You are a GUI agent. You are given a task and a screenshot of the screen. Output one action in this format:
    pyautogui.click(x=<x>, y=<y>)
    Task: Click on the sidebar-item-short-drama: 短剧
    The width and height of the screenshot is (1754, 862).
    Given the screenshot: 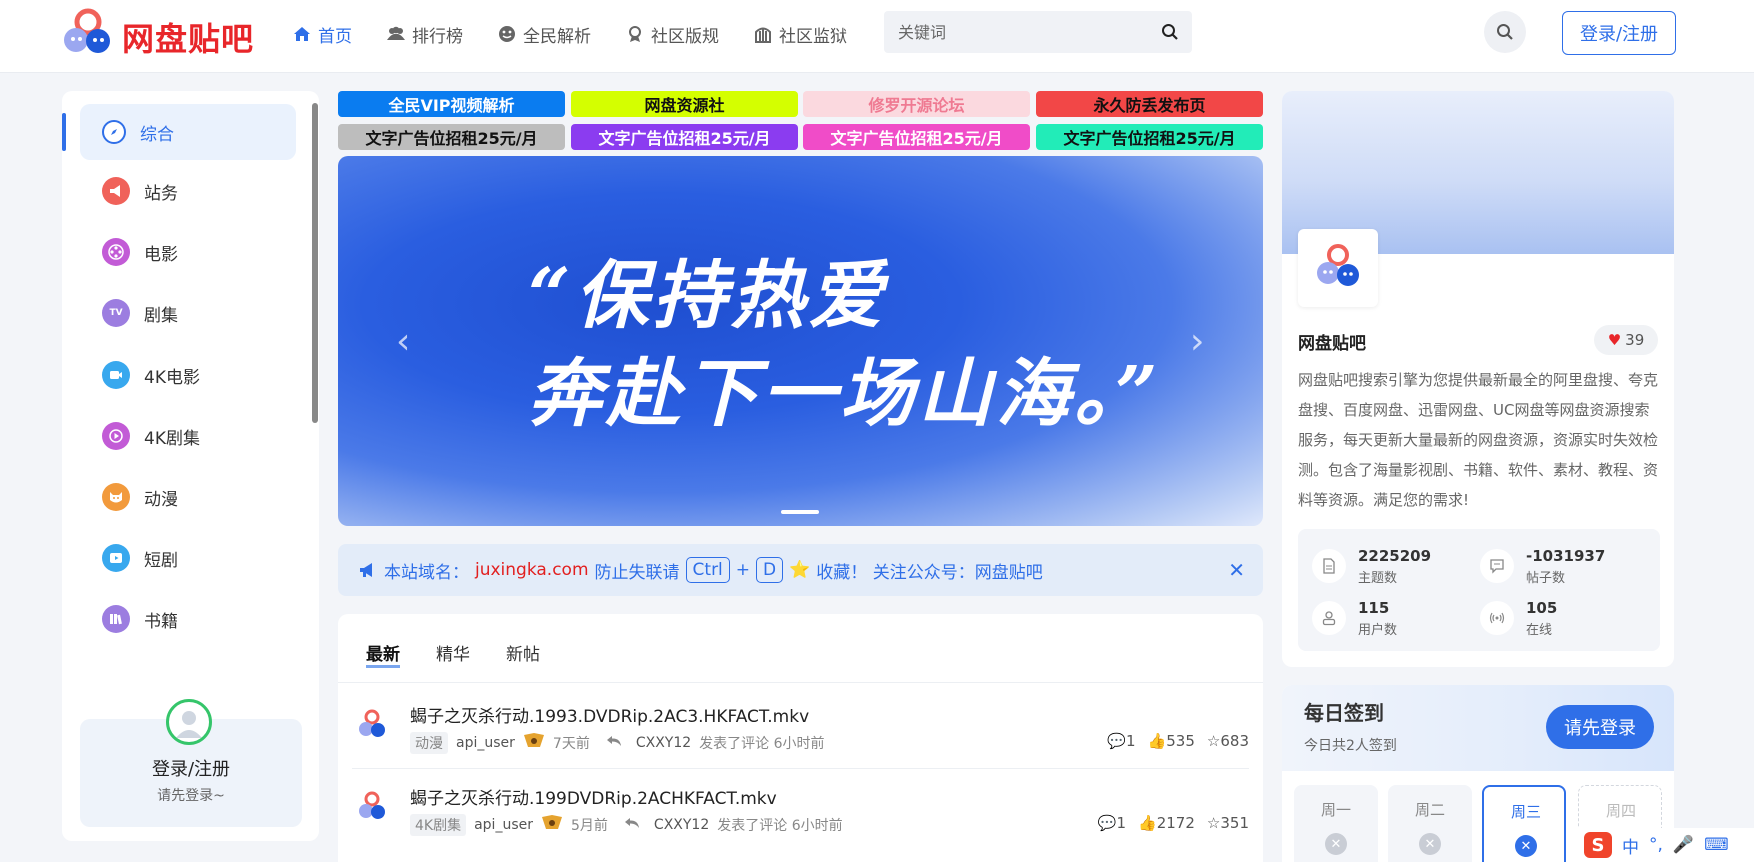 What is the action you would take?
    pyautogui.click(x=188, y=558)
    